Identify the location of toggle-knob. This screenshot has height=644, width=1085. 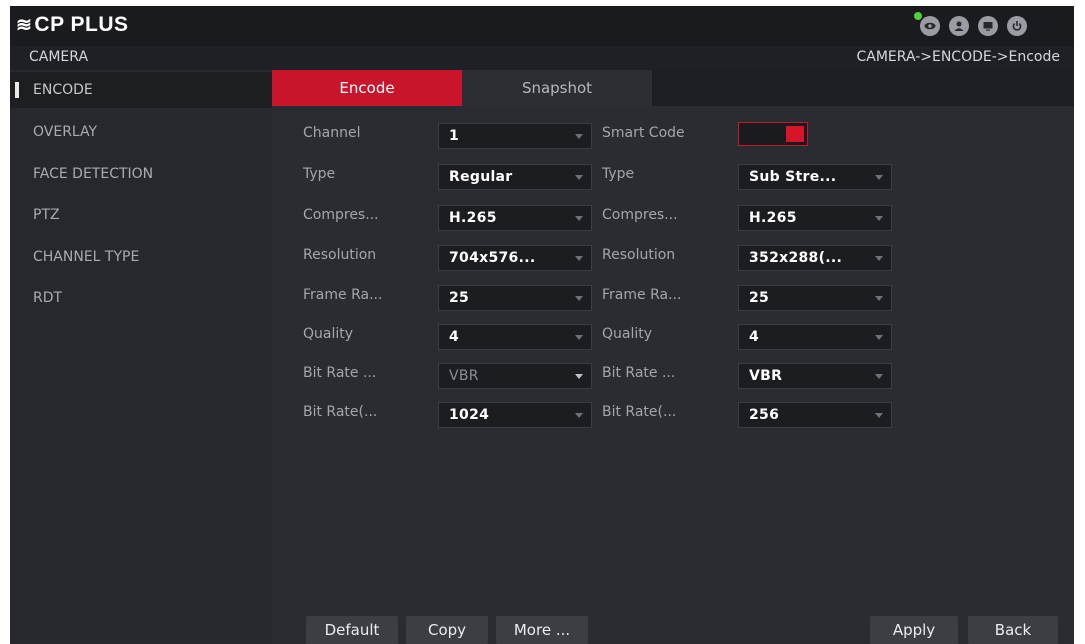
(795, 134).